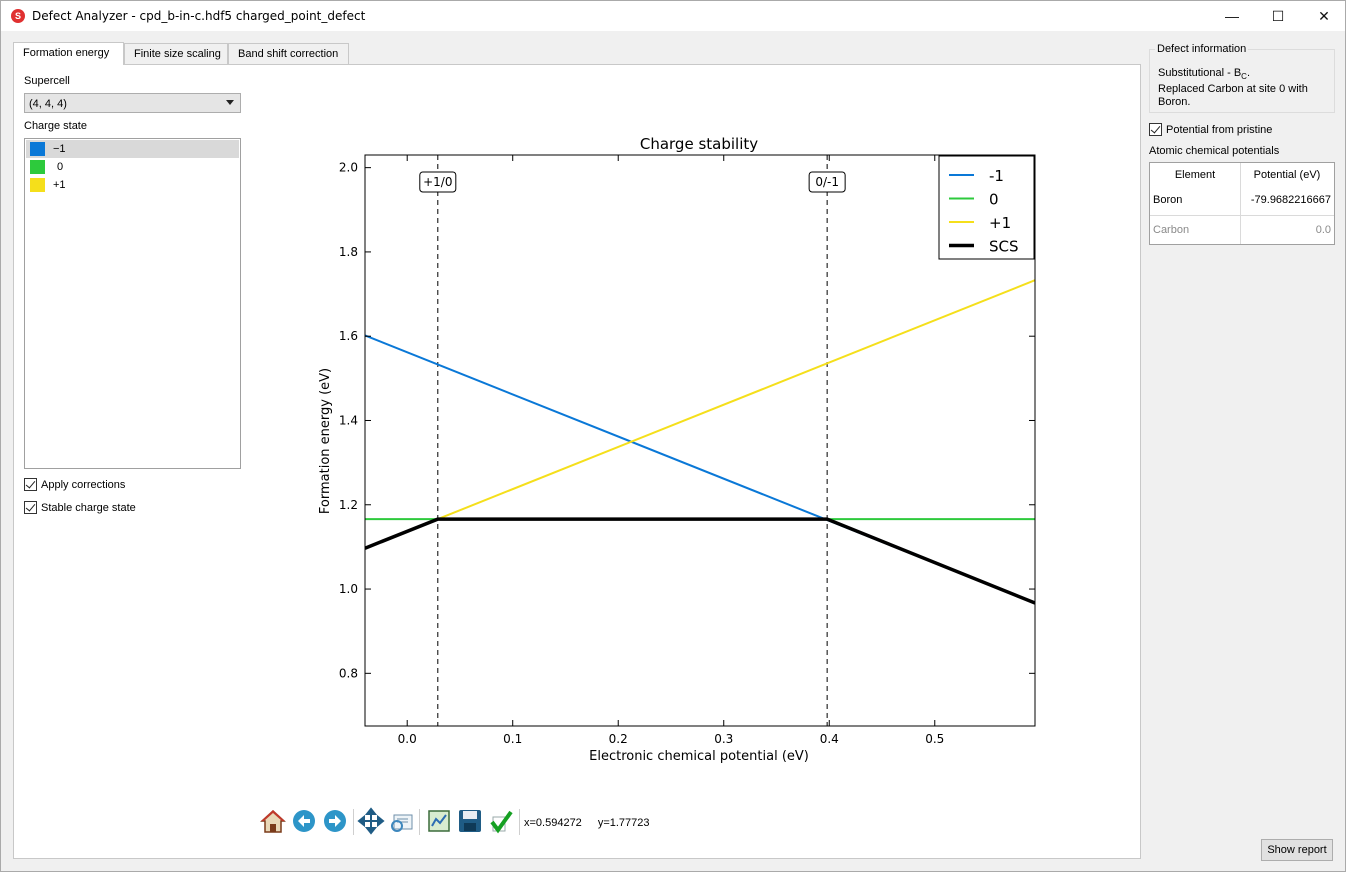 The image size is (1346, 872). Describe the element at coordinates (304, 821) in the screenshot. I see `back-icon` at that location.